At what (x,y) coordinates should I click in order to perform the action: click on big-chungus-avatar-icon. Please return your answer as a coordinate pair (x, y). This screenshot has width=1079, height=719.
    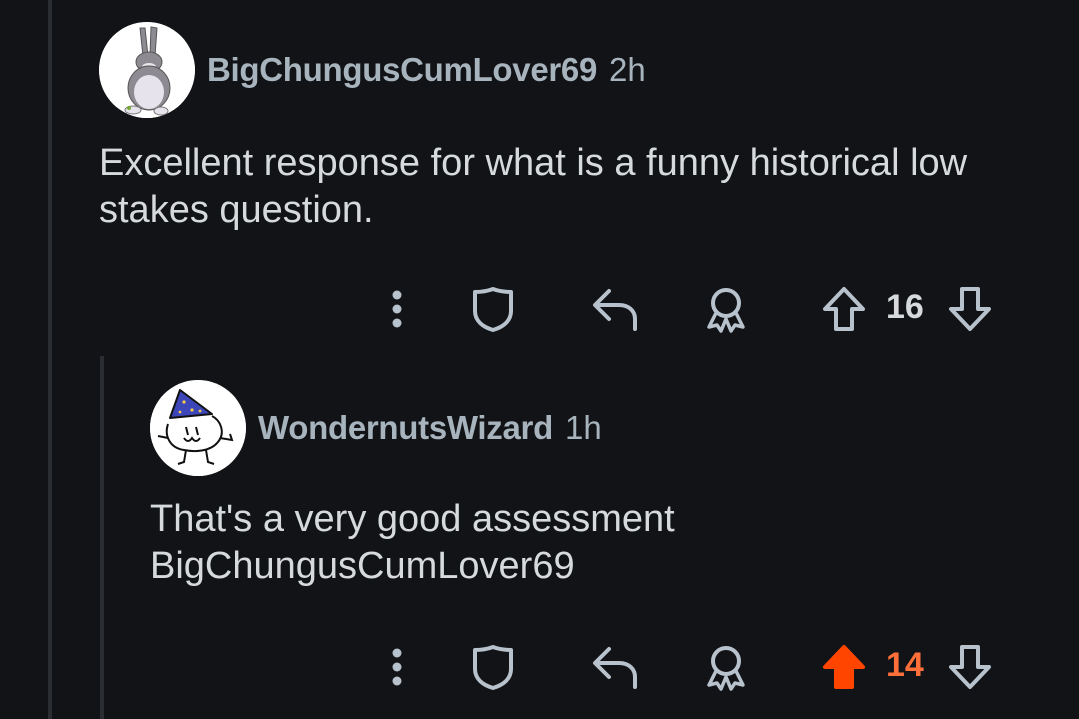
    Looking at the image, I should click on (147, 70).